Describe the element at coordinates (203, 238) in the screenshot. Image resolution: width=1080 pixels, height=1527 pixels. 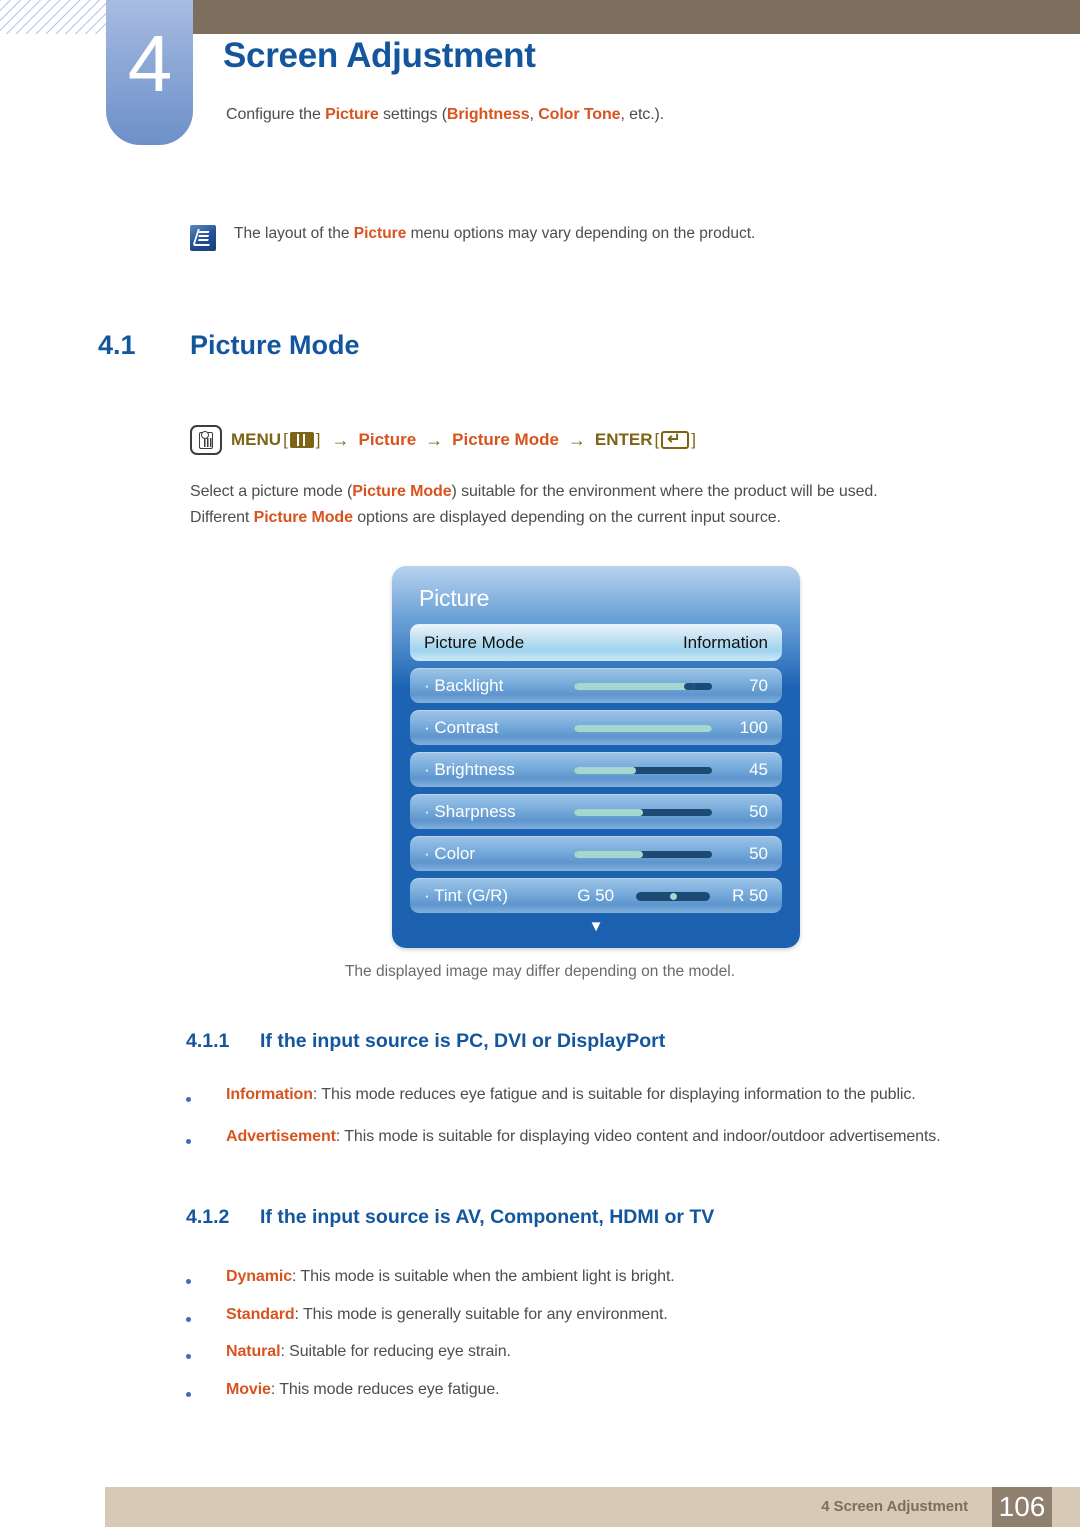
I see `note-pen-icon` at that location.